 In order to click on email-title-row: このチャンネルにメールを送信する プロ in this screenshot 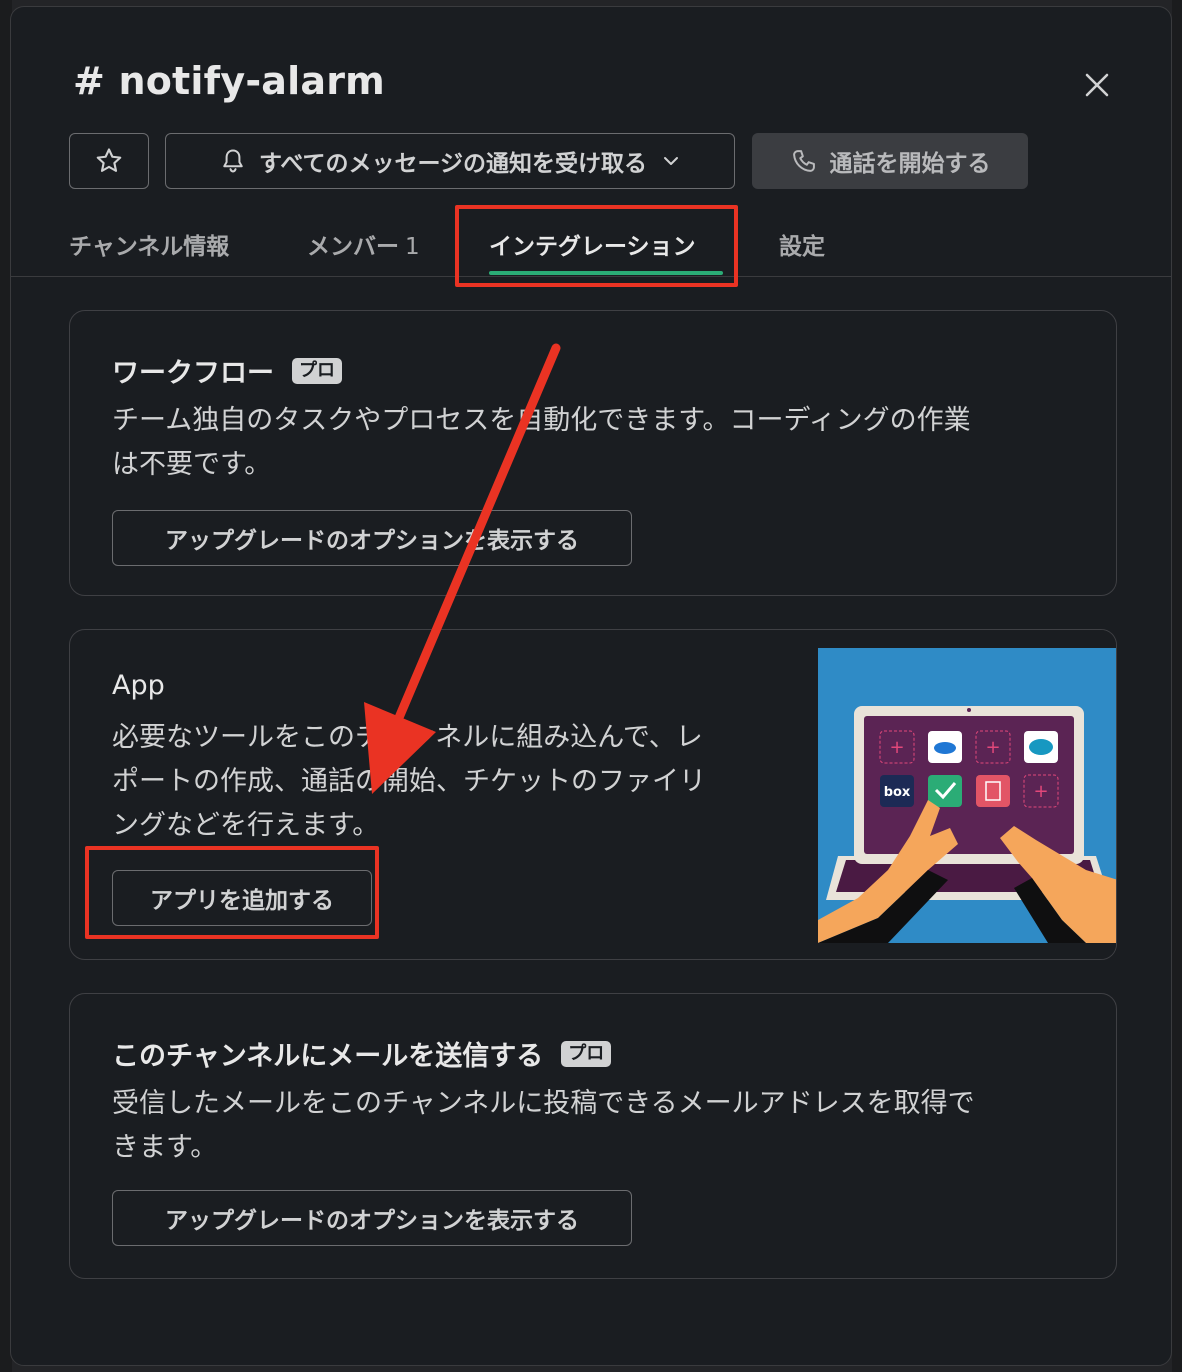, I will do `click(362, 1053)`.